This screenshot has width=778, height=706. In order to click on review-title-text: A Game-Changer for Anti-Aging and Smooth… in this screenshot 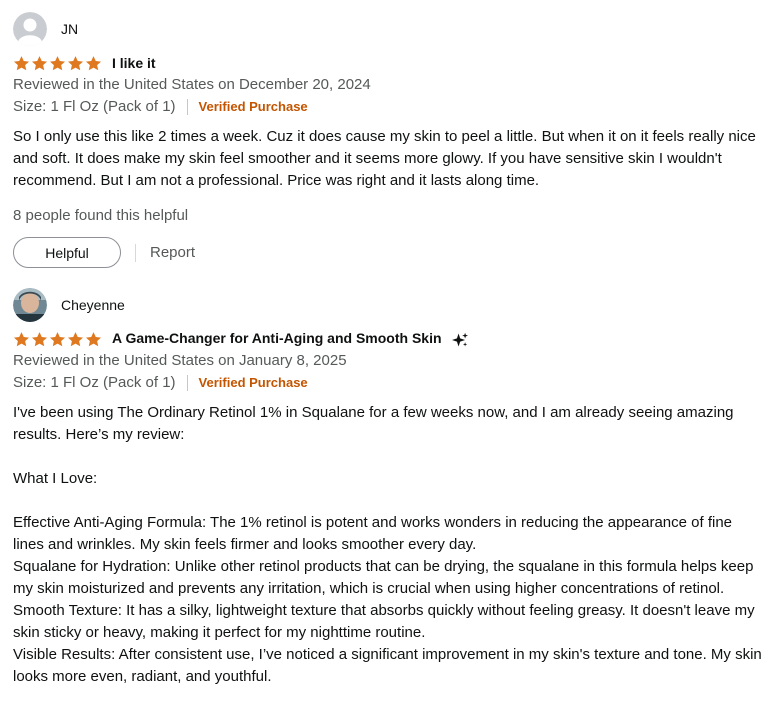, I will do `click(277, 338)`.